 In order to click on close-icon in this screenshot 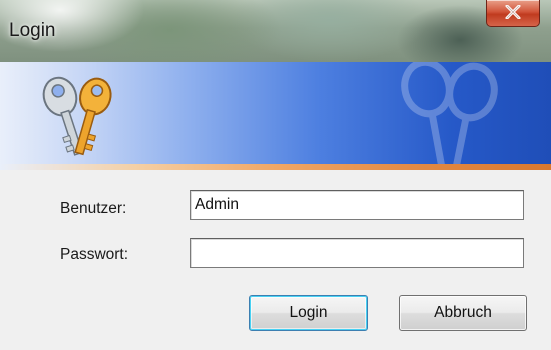, I will do `click(513, 12)`.